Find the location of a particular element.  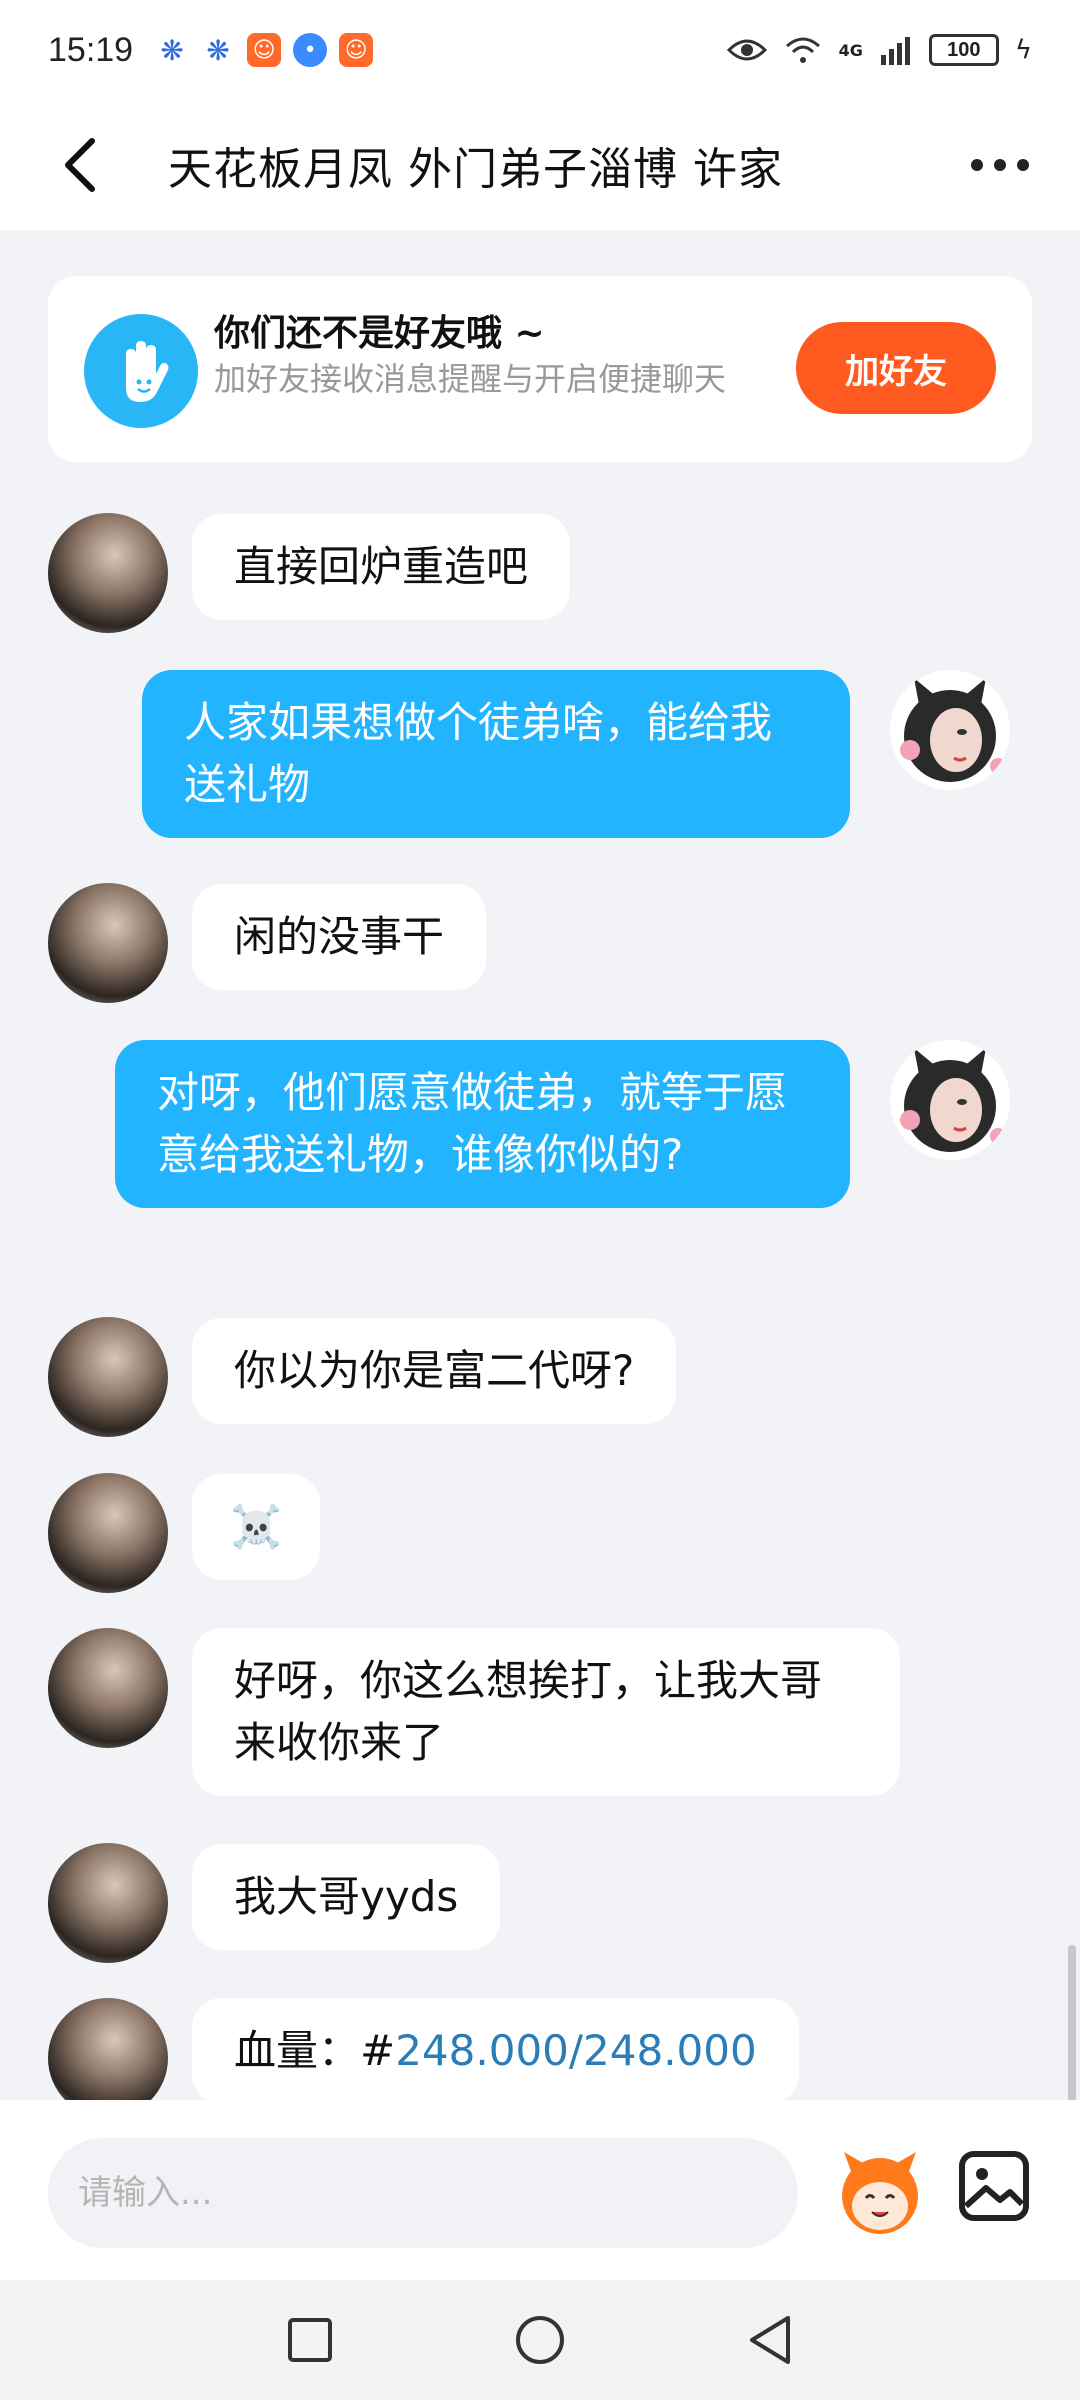

message-bubble-incoming: 血量：#248.000/248.000 is located at coordinates (495, 2049).